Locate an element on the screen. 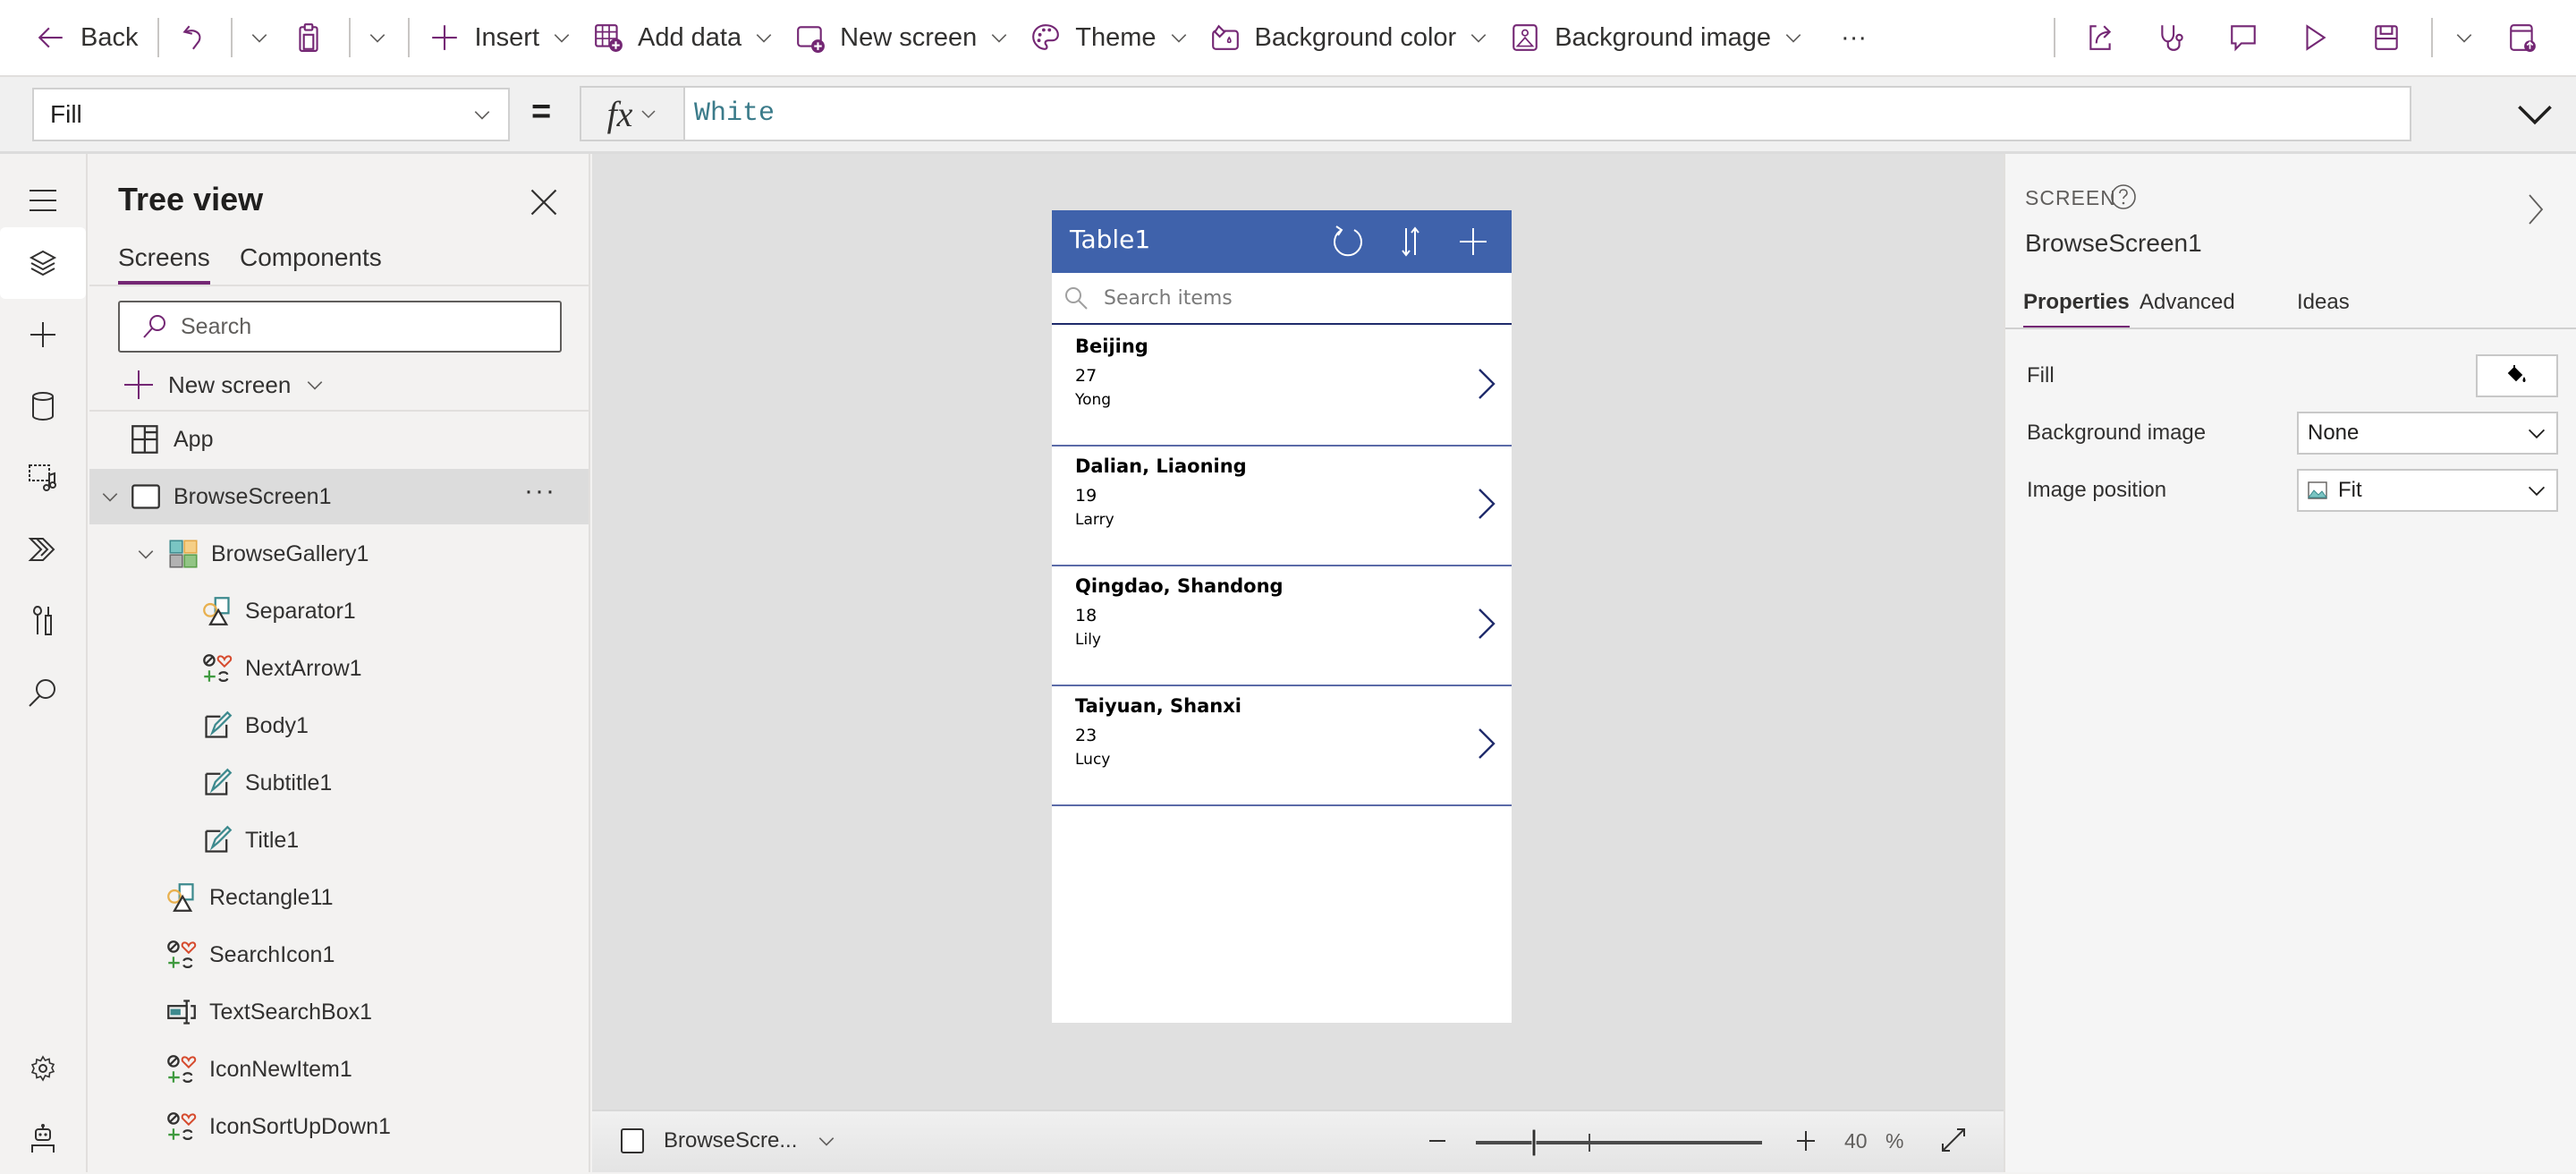 The image size is (2576, 1174). rail-power-automate is located at coordinates (43, 549).